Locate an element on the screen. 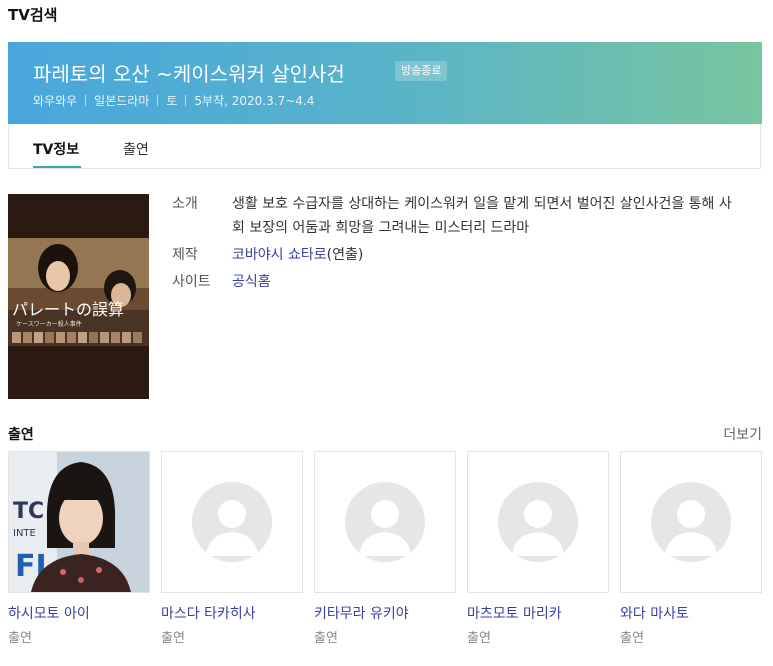  schedule-text: 5부작, 2020.3.7~4.4 is located at coordinates (254, 101).